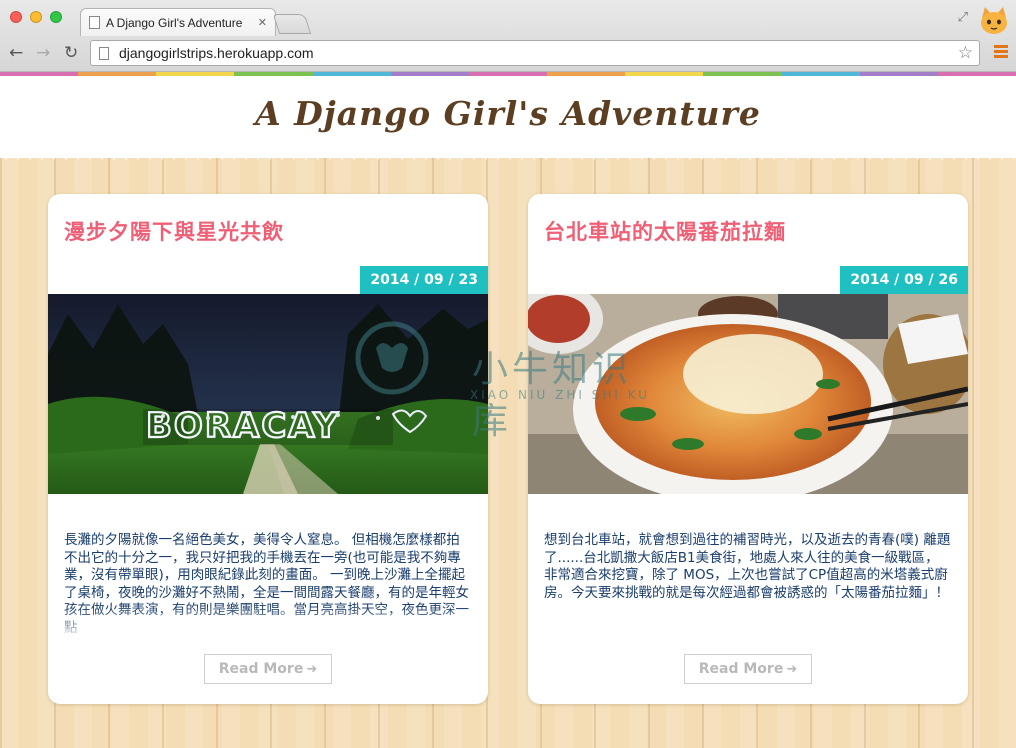  I want to click on browser-toolbar: ← → ↻ djangogirlstrips.herokuapp.com ☆, so click(508, 53).